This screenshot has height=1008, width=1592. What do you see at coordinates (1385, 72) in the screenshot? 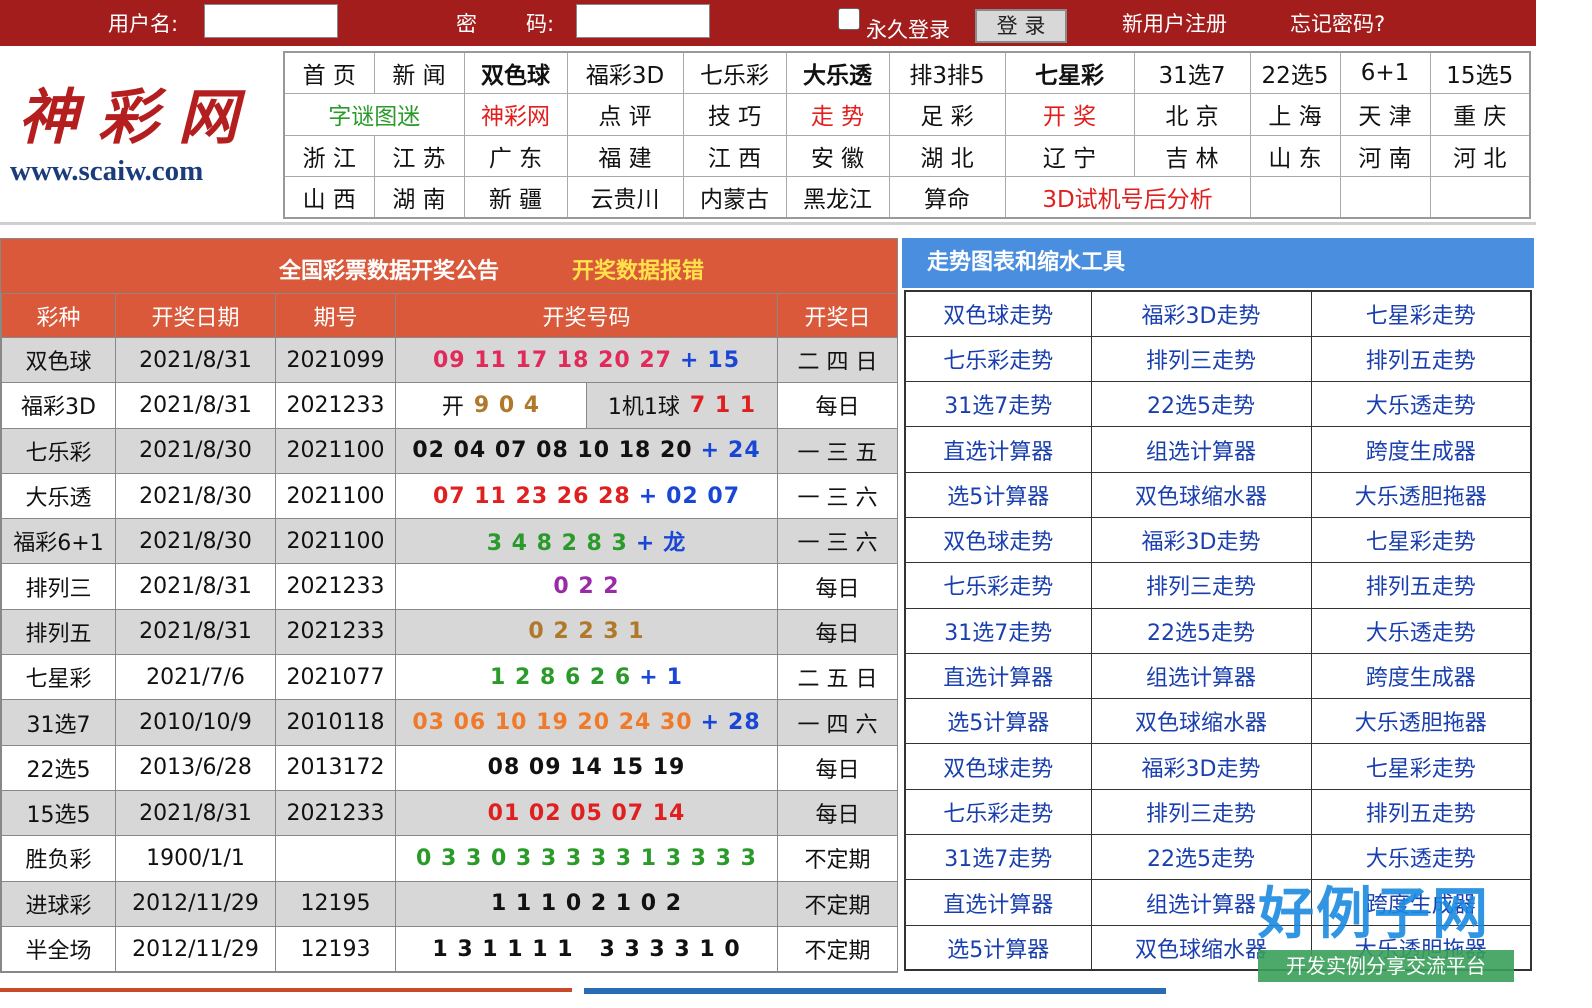
I see `nav-link: 6+1` at bounding box center [1385, 72].